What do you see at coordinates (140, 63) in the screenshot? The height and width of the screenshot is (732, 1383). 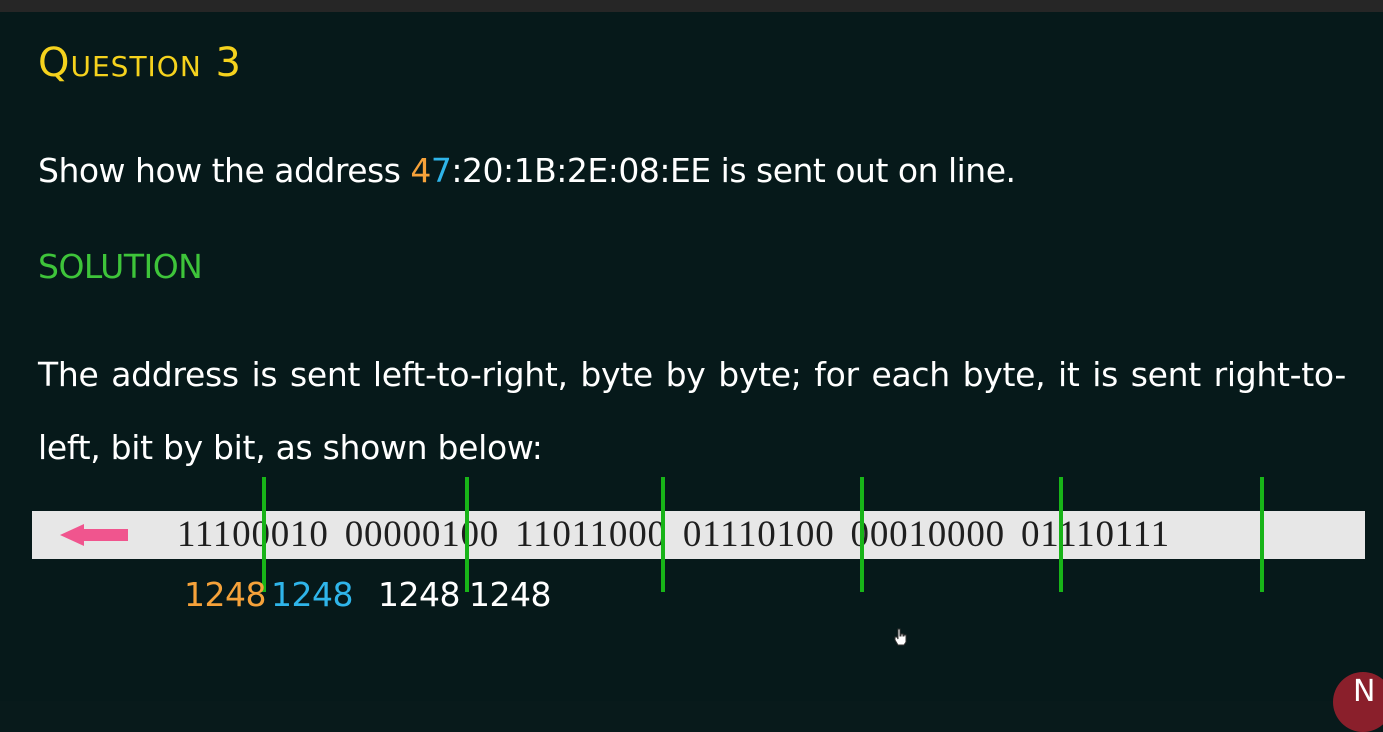 I see `slide-title: Question 3` at bounding box center [140, 63].